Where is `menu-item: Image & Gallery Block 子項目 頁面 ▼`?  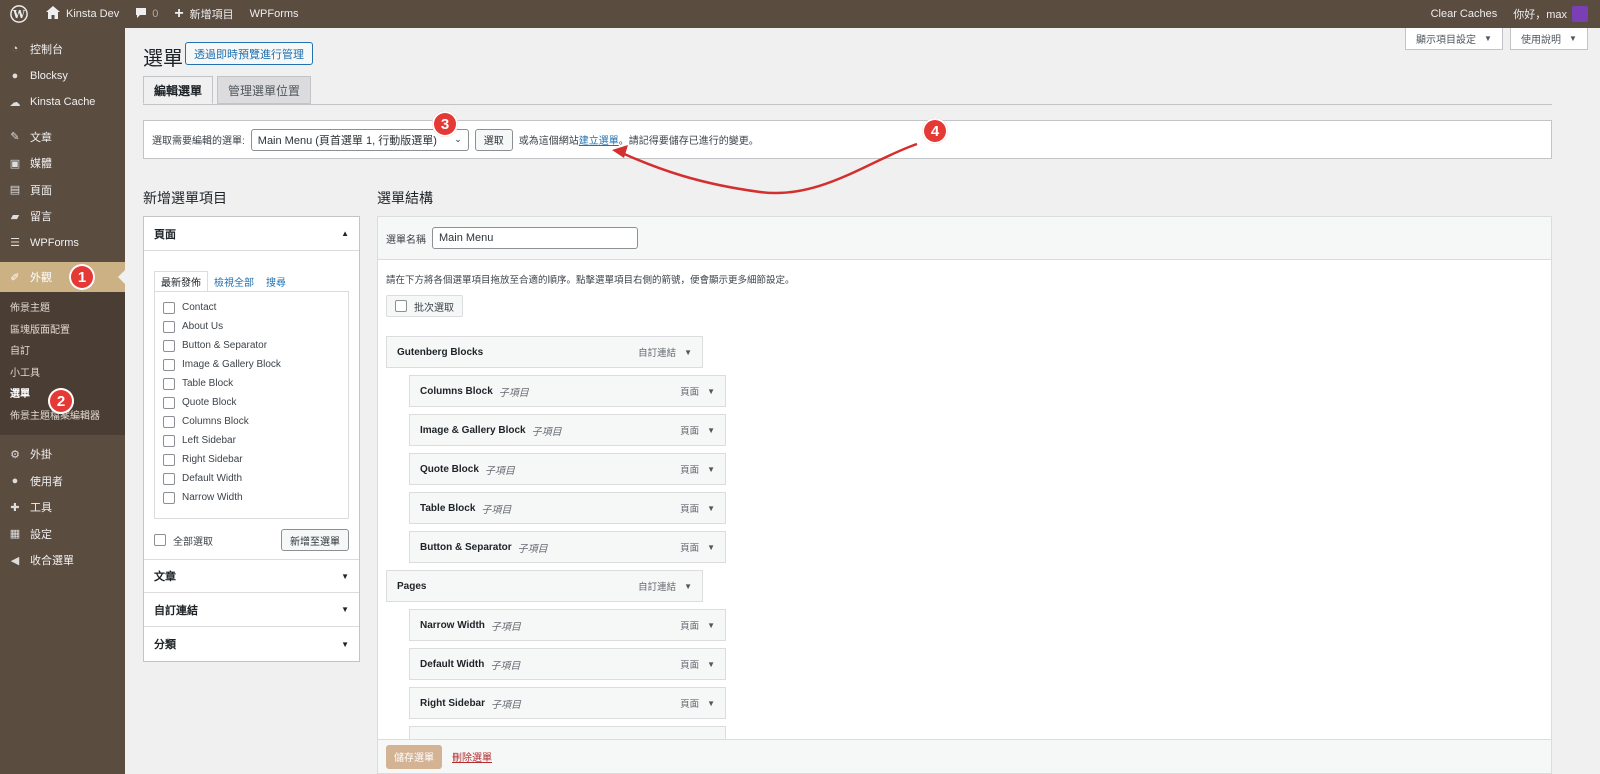
menu-item: Image & Gallery Block 子項目 頁面 ▼ is located at coordinates (567, 430).